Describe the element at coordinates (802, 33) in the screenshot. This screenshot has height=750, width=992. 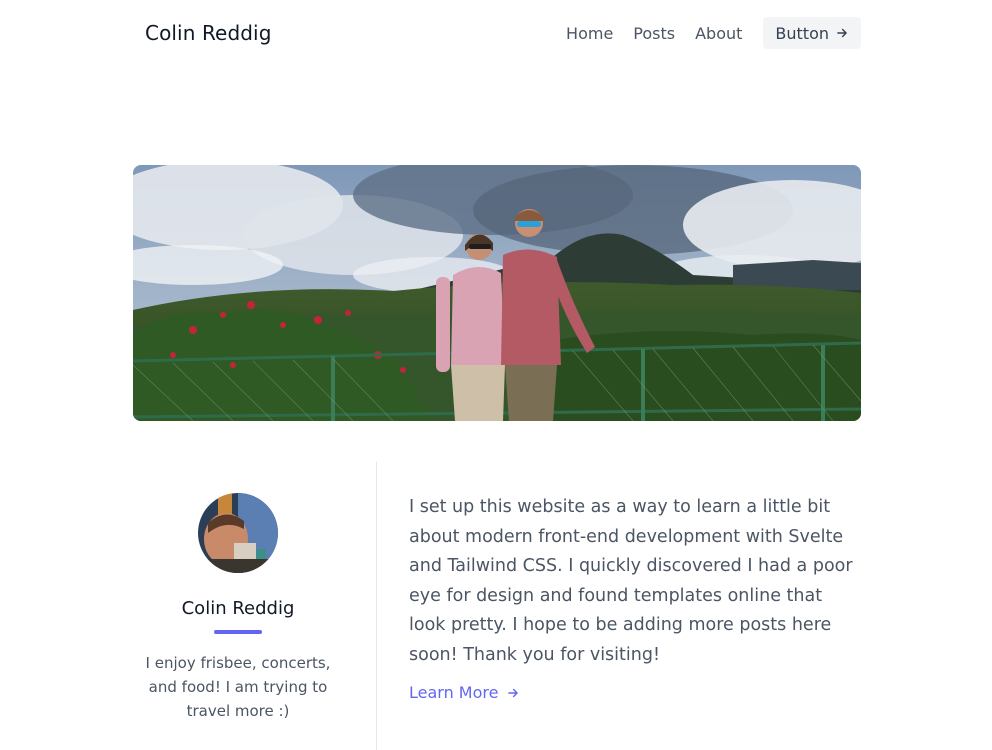
I see `header-button-label: Button` at that location.